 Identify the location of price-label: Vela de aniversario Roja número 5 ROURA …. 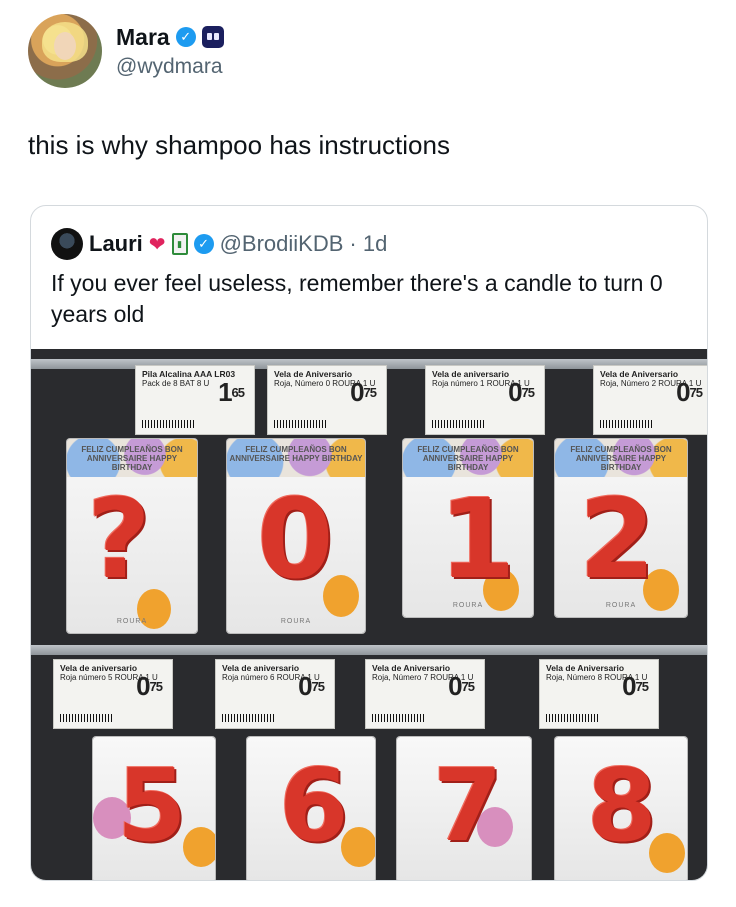
(113, 694).